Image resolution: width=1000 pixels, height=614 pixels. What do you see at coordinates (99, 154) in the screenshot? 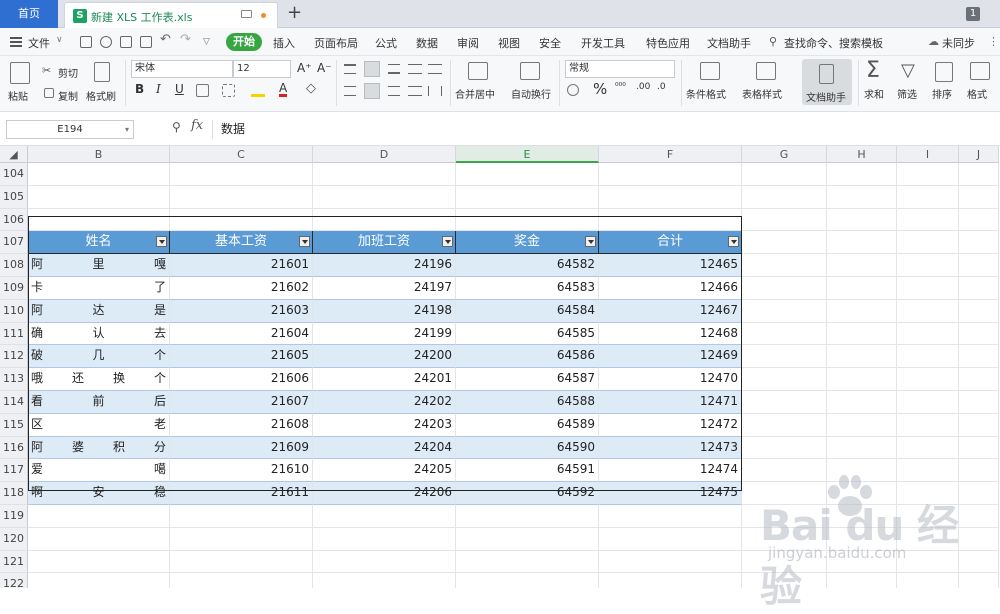
I see `column-header-b: B` at bounding box center [99, 154].